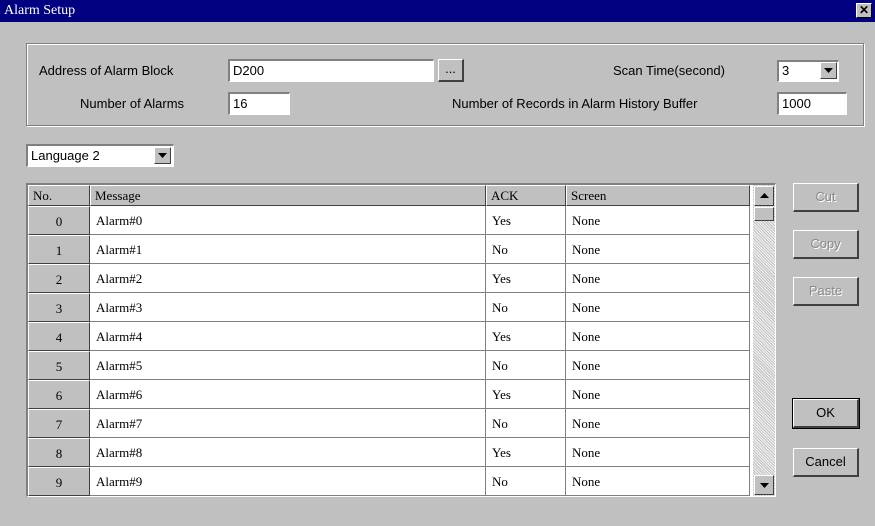  I want to click on close-button: ✕, so click(864, 10).